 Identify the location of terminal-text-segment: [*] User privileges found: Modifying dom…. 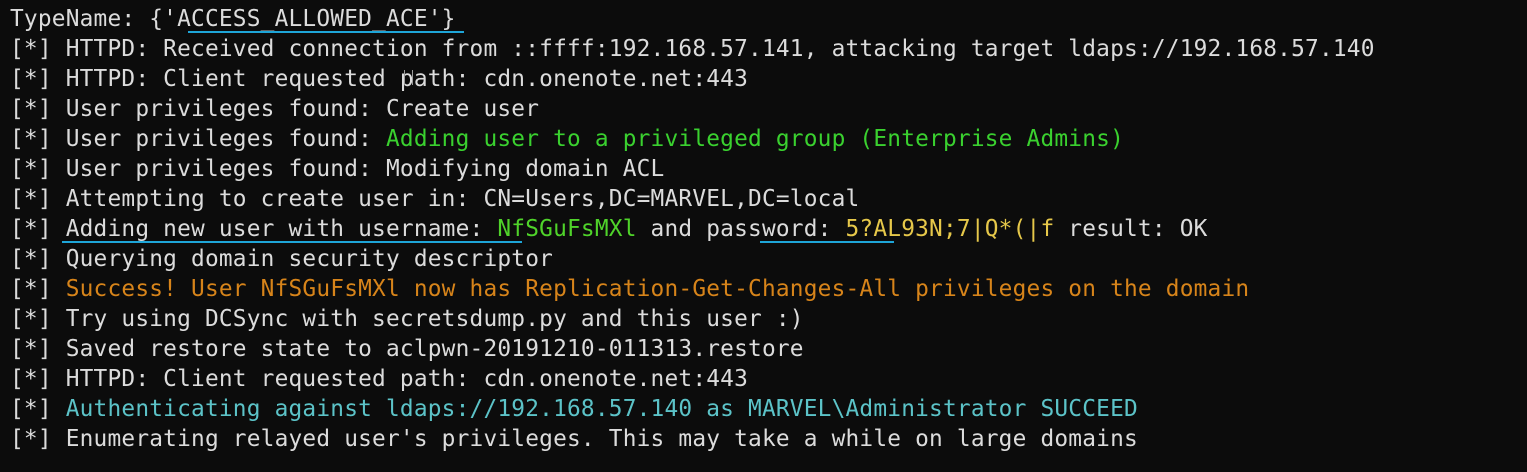
(337, 169).